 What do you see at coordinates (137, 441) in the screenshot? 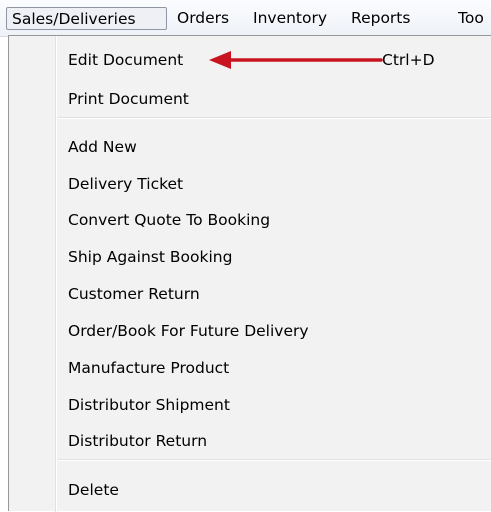
I see `menu-item-distributor-return: Distributor Return` at bounding box center [137, 441].